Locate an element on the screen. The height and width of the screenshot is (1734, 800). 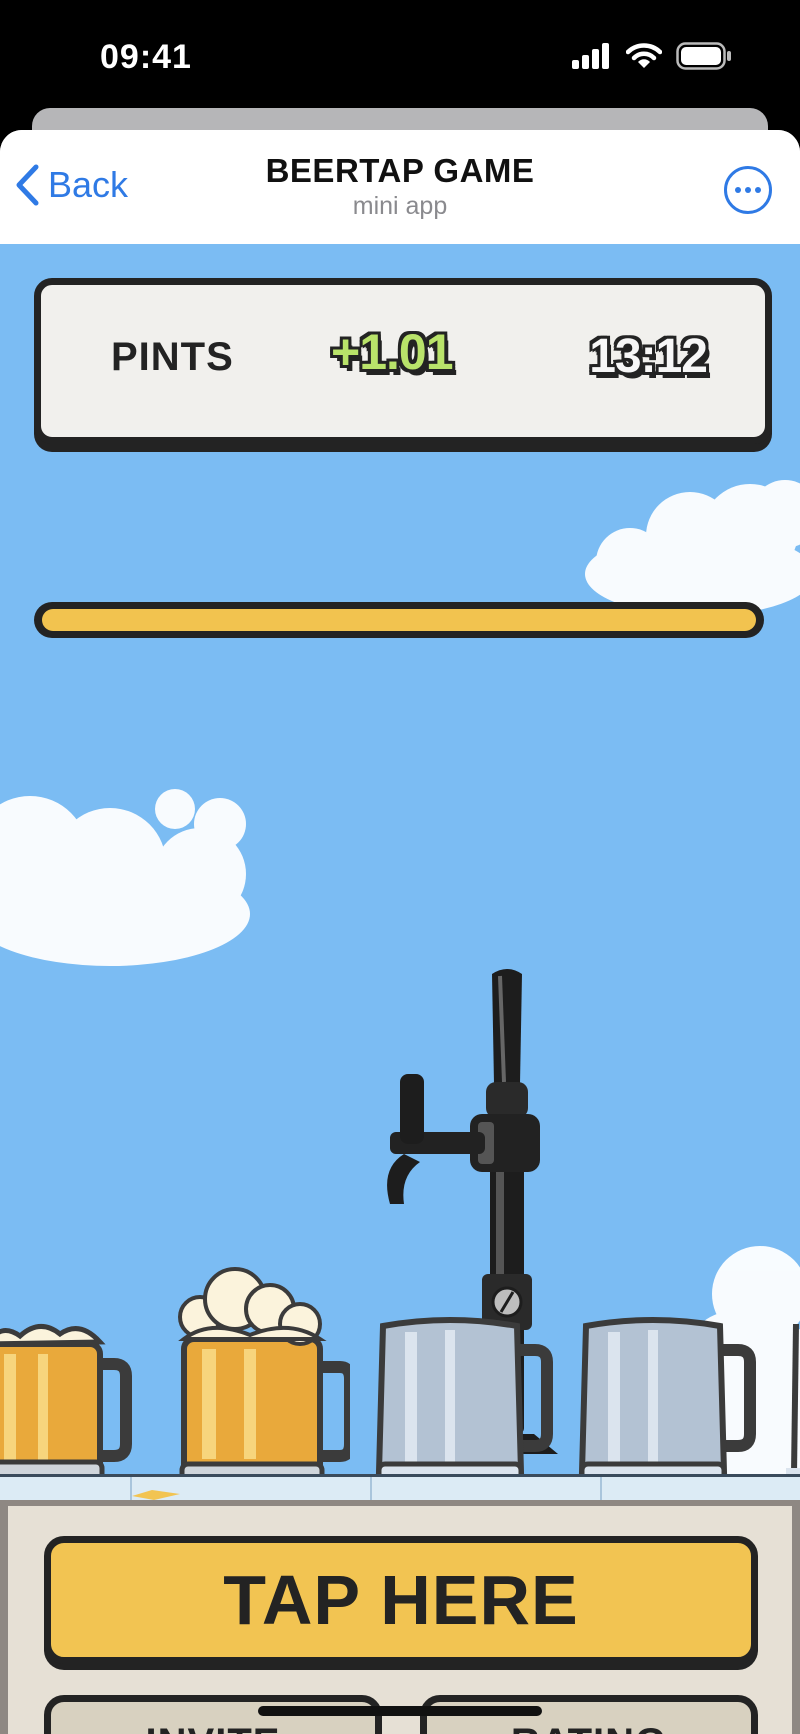
cloud-left is located at coordinates (125, 877).